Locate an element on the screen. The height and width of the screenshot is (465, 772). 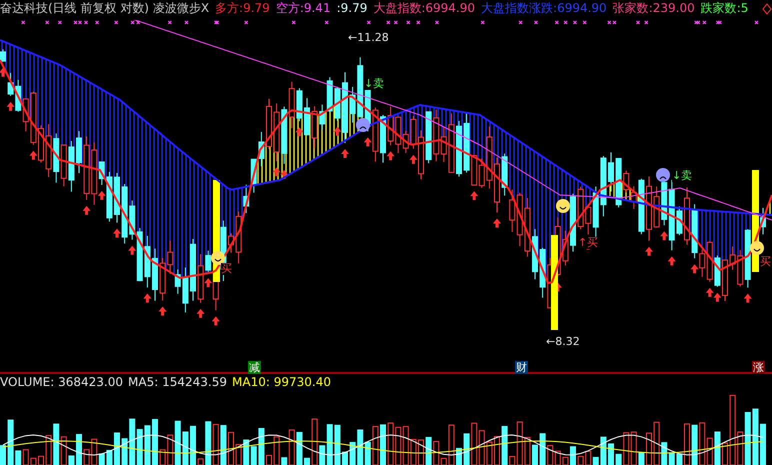
event-marker: 减 is located at coordinates (254, 367).